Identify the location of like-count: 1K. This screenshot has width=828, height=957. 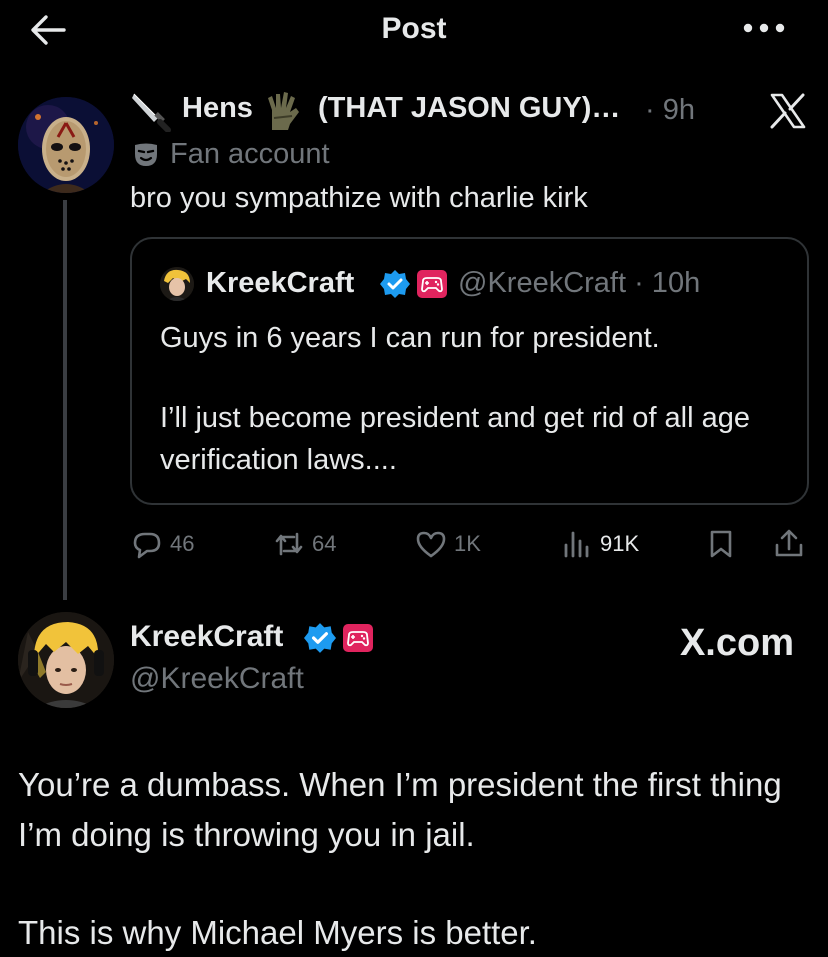
(467, 543).